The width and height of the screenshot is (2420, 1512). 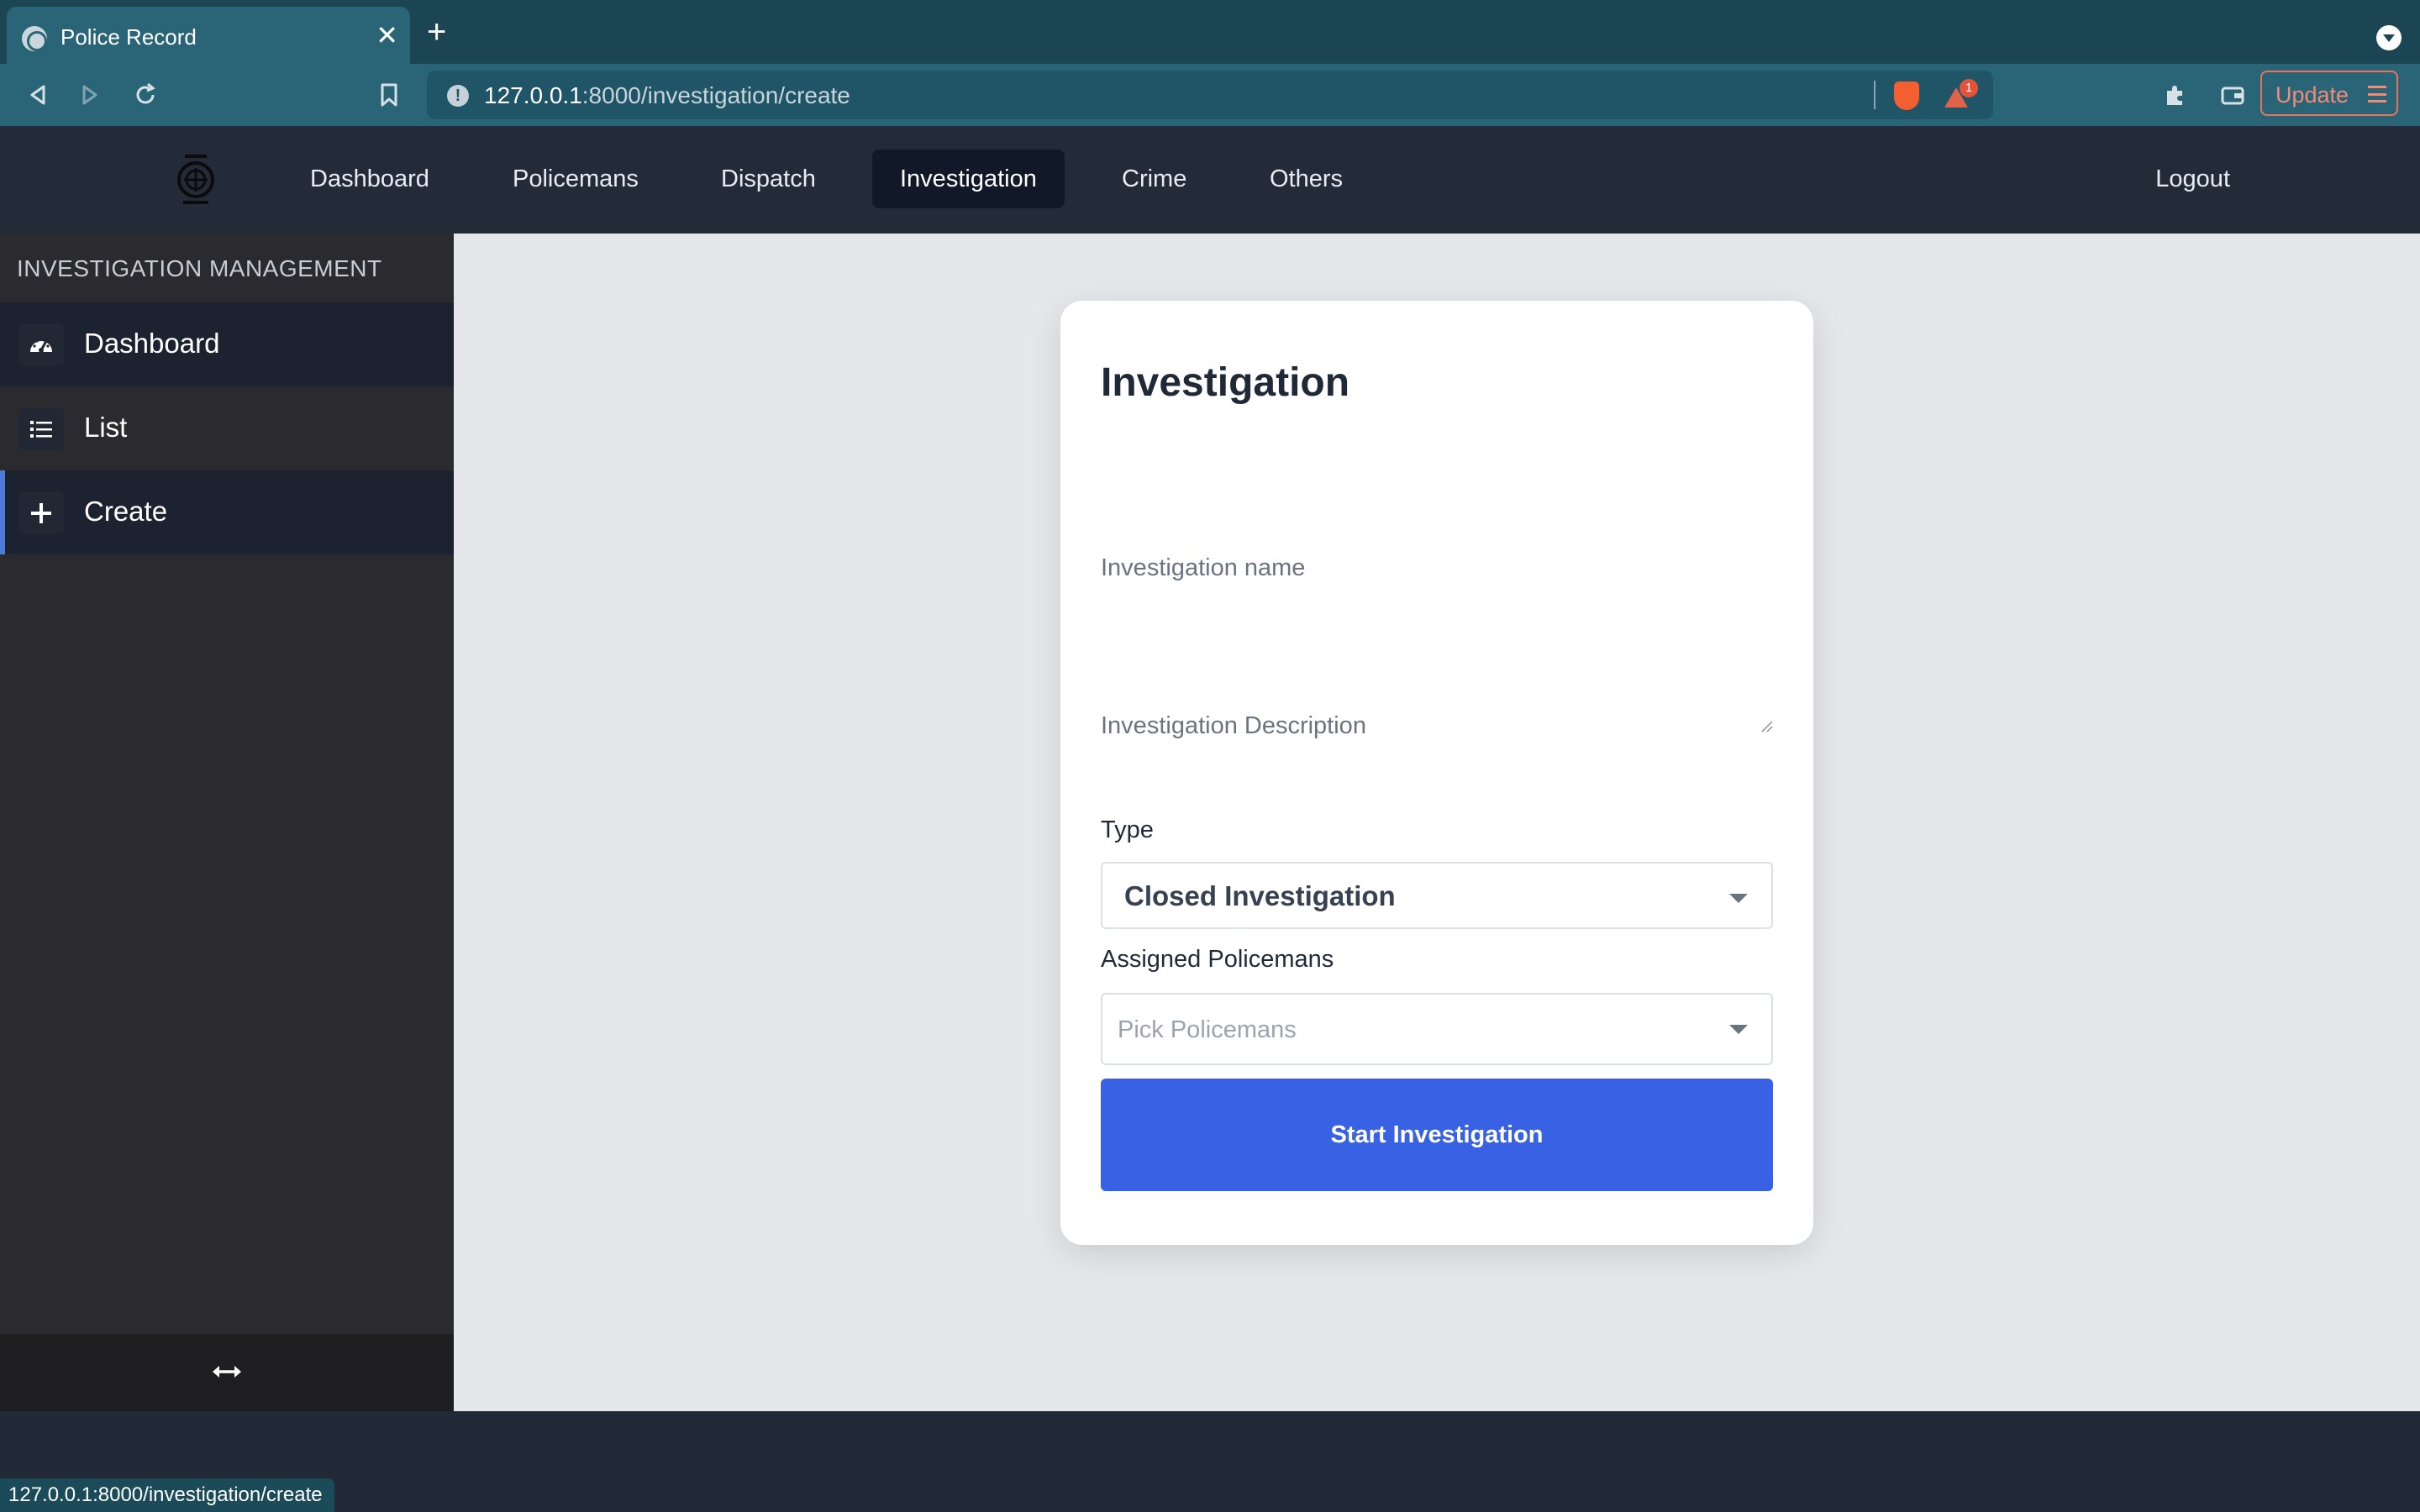 What do you see at coordinates (199, 268) in the screenshot?
I see `sidebar-heading: INVESTIGATION MANAGEMENT` at bounding box center [199, 268].